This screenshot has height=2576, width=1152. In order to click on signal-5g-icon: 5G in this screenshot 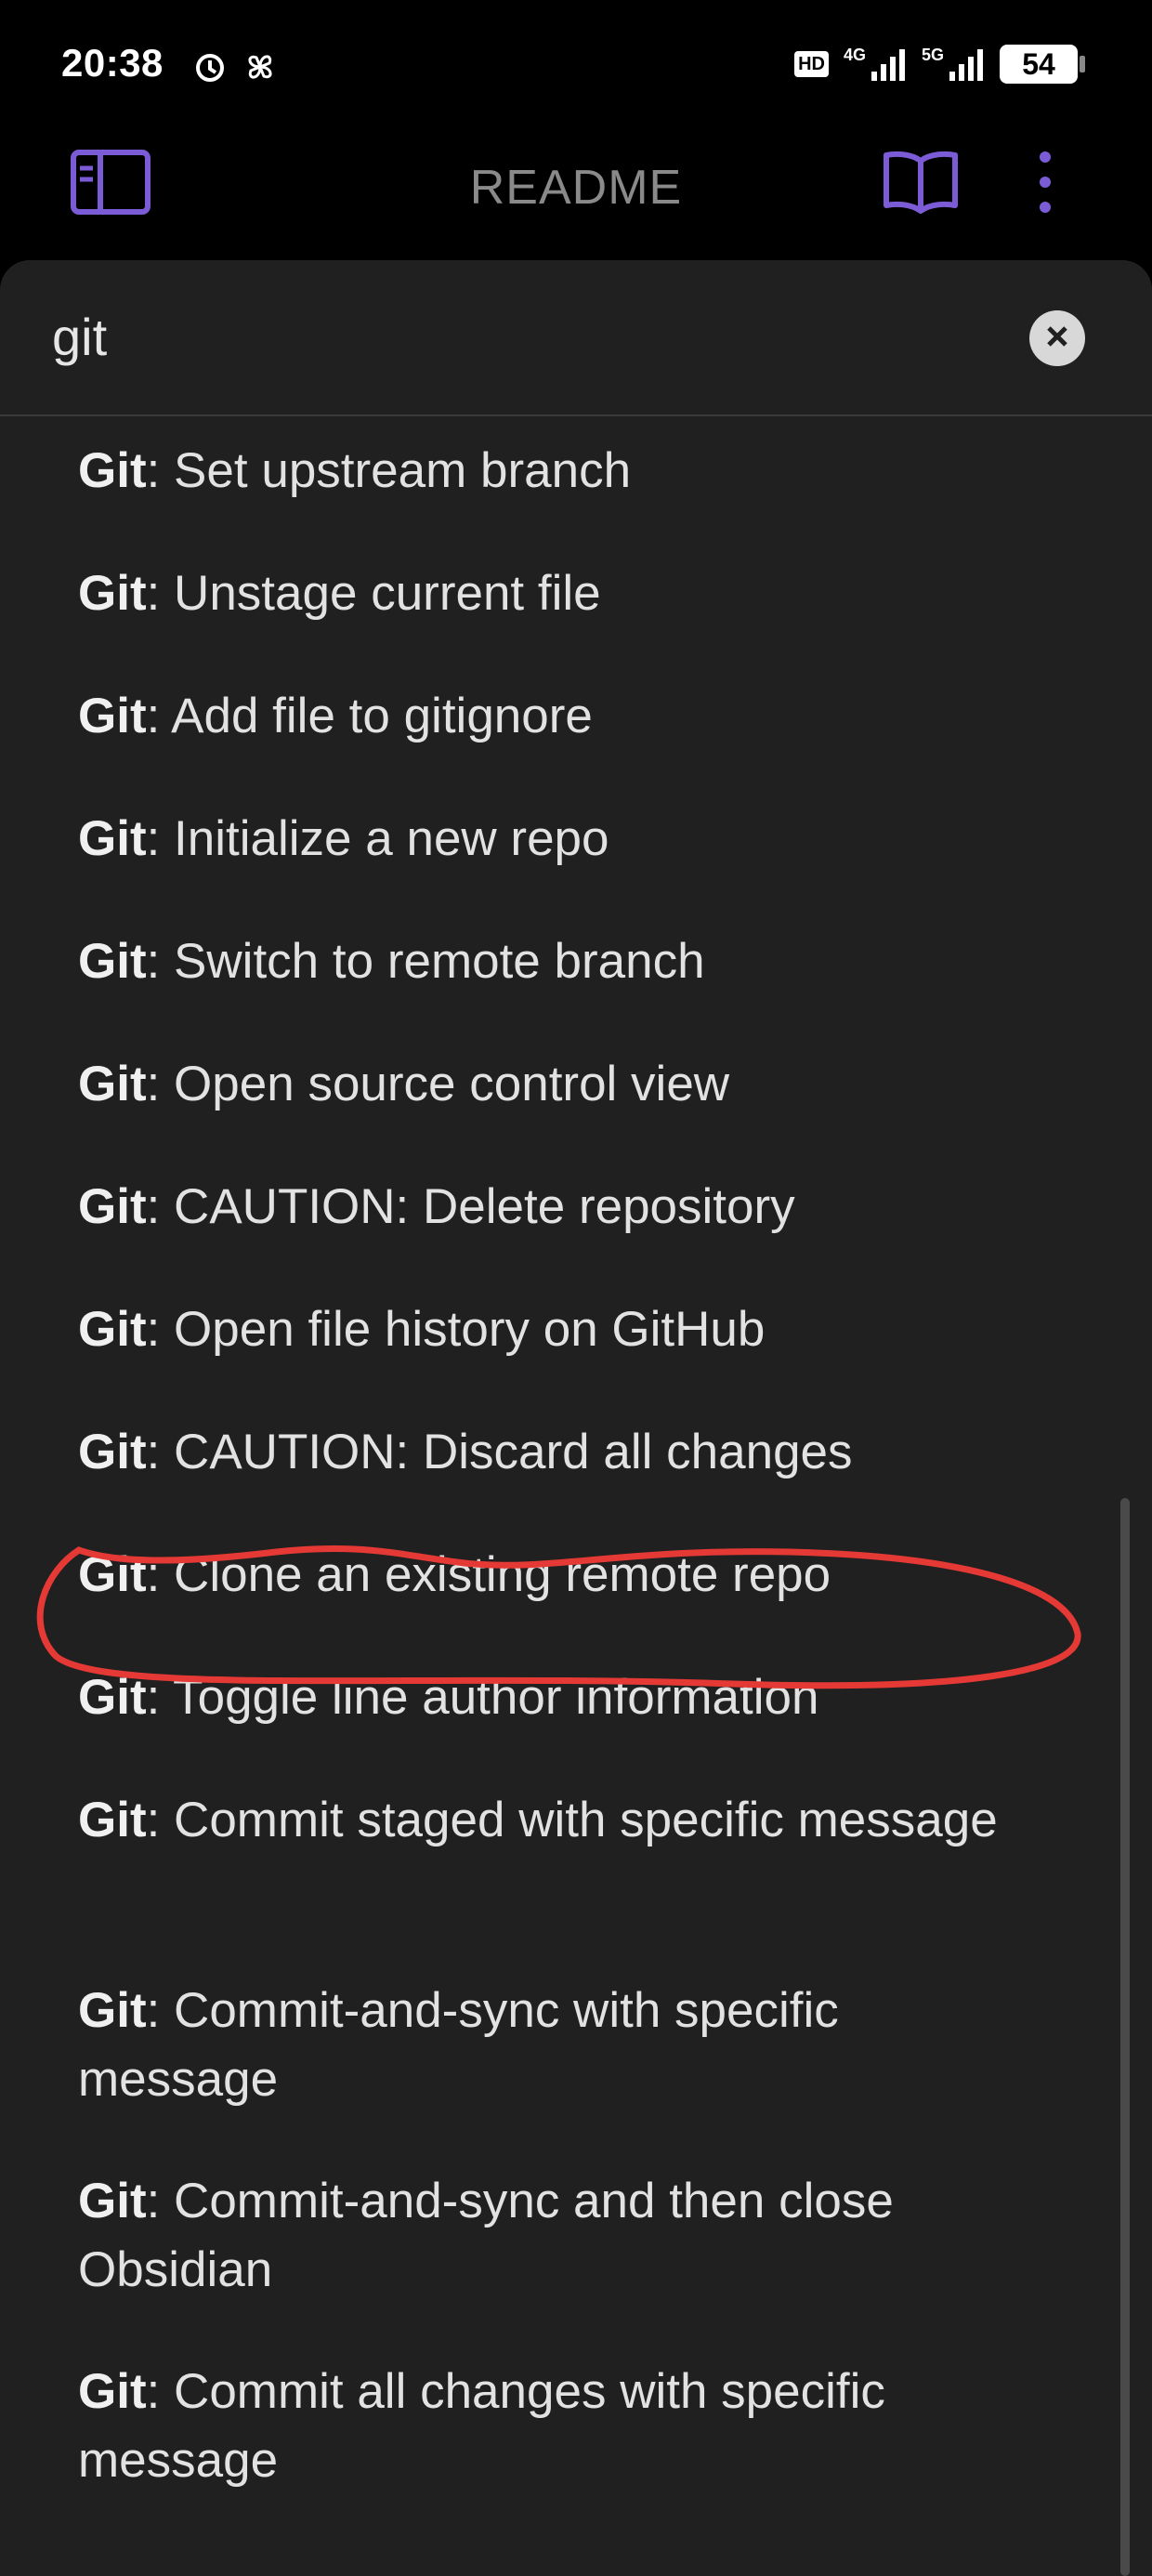, I will do `click(953, 64)`.